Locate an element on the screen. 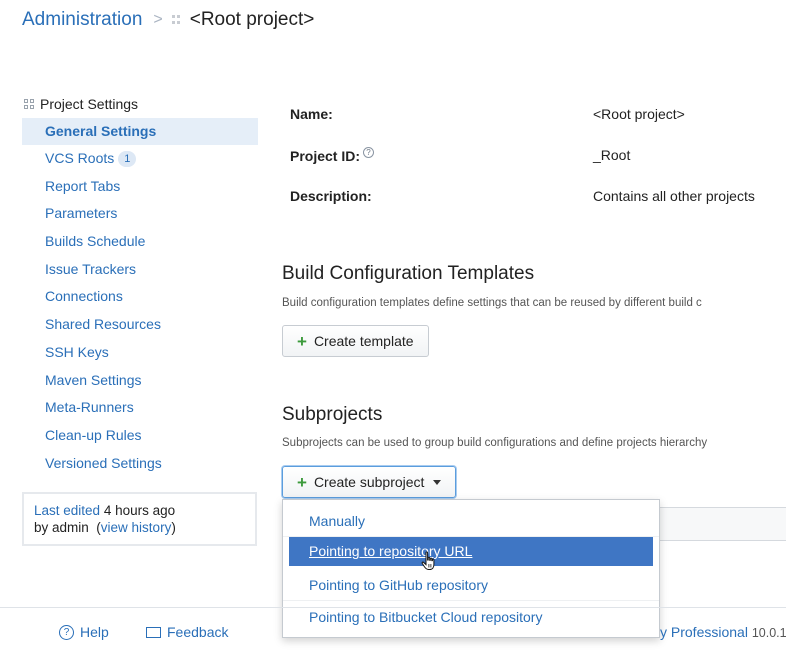 This screenshot has width=786, height=651. sidebar-item-vcs-roots: VCS Roots 1 is located at coordinates (140, 159).